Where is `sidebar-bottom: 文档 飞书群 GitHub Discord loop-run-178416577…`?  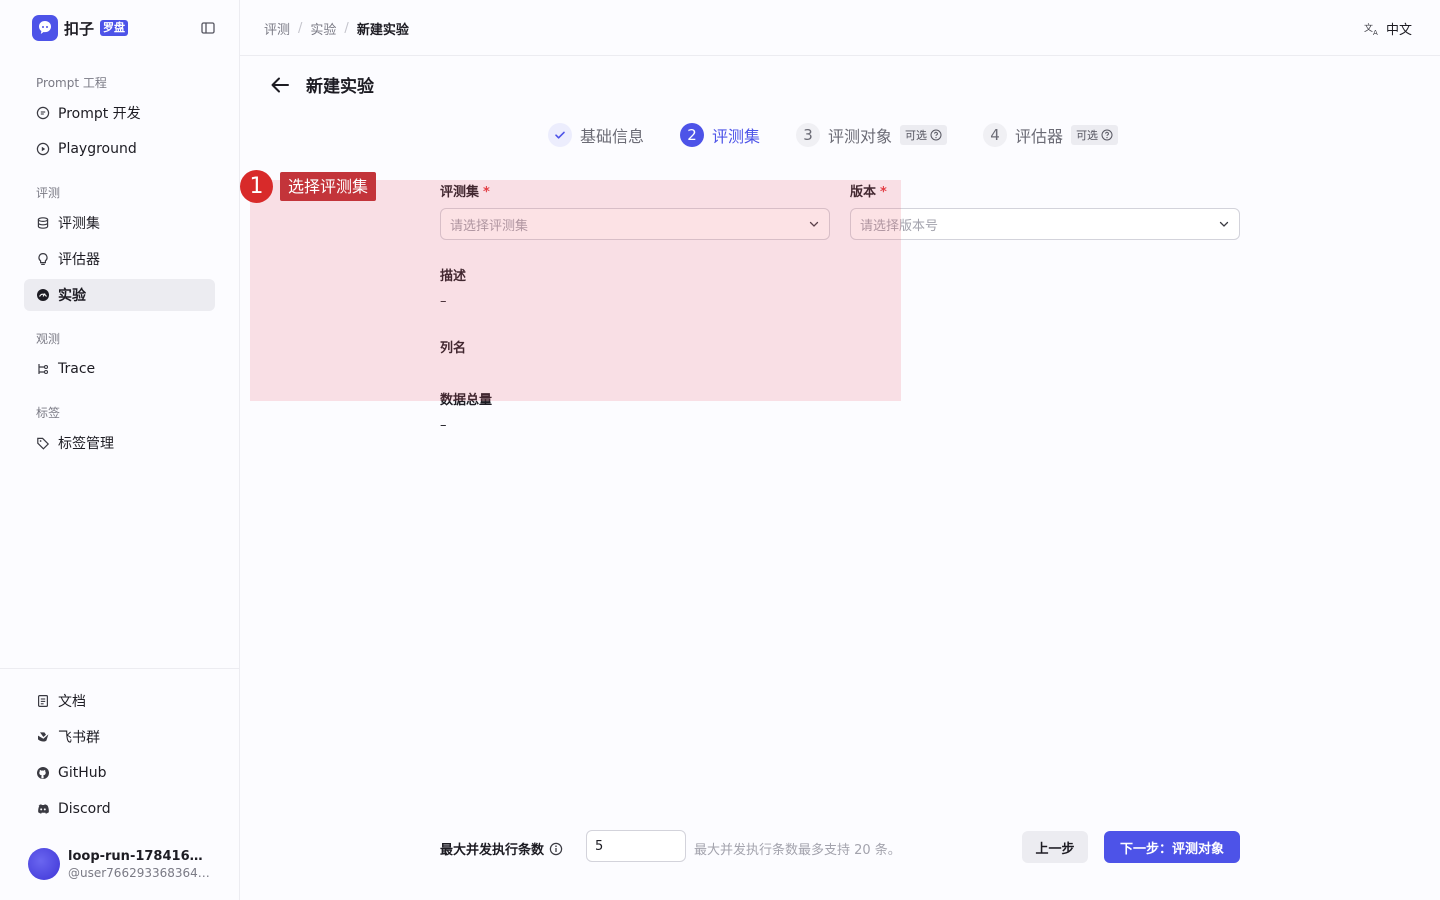 sidebar-bottom: 文档 飞书群 GitHub Discord loop-run-178416577… is located at coordinates (119, 774).